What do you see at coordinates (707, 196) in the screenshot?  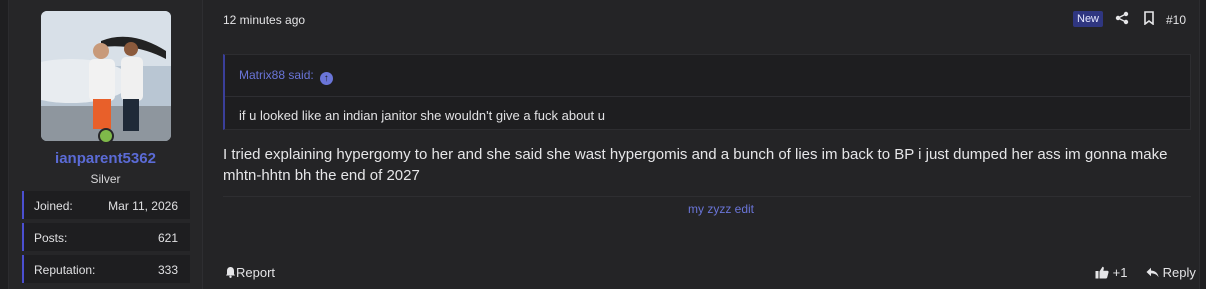 I see `signature-divider` at bounding box center [707, 196].